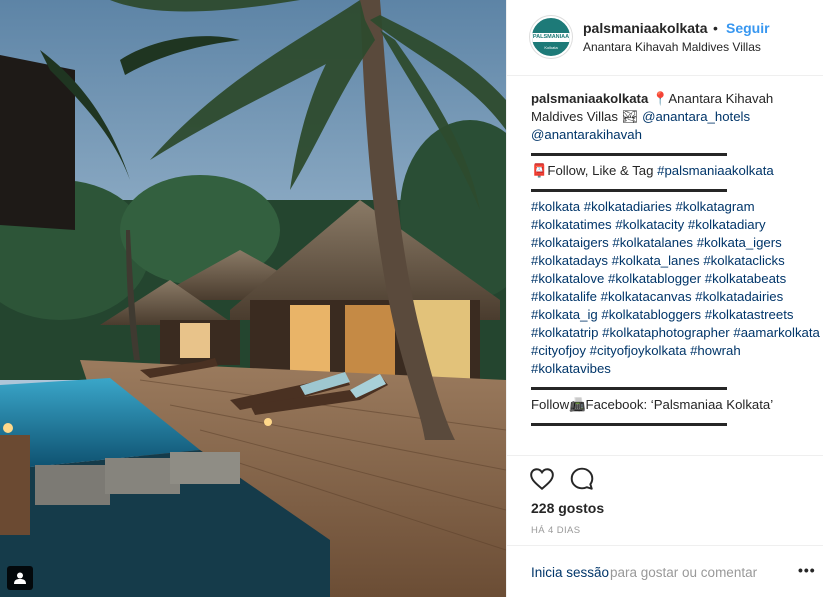 The height and width of the screenshot is (597, 840). Describe the element at coordinates (564, 314) in the screenshot. I see `hashtag-link: #kolkata_ig` at that location.